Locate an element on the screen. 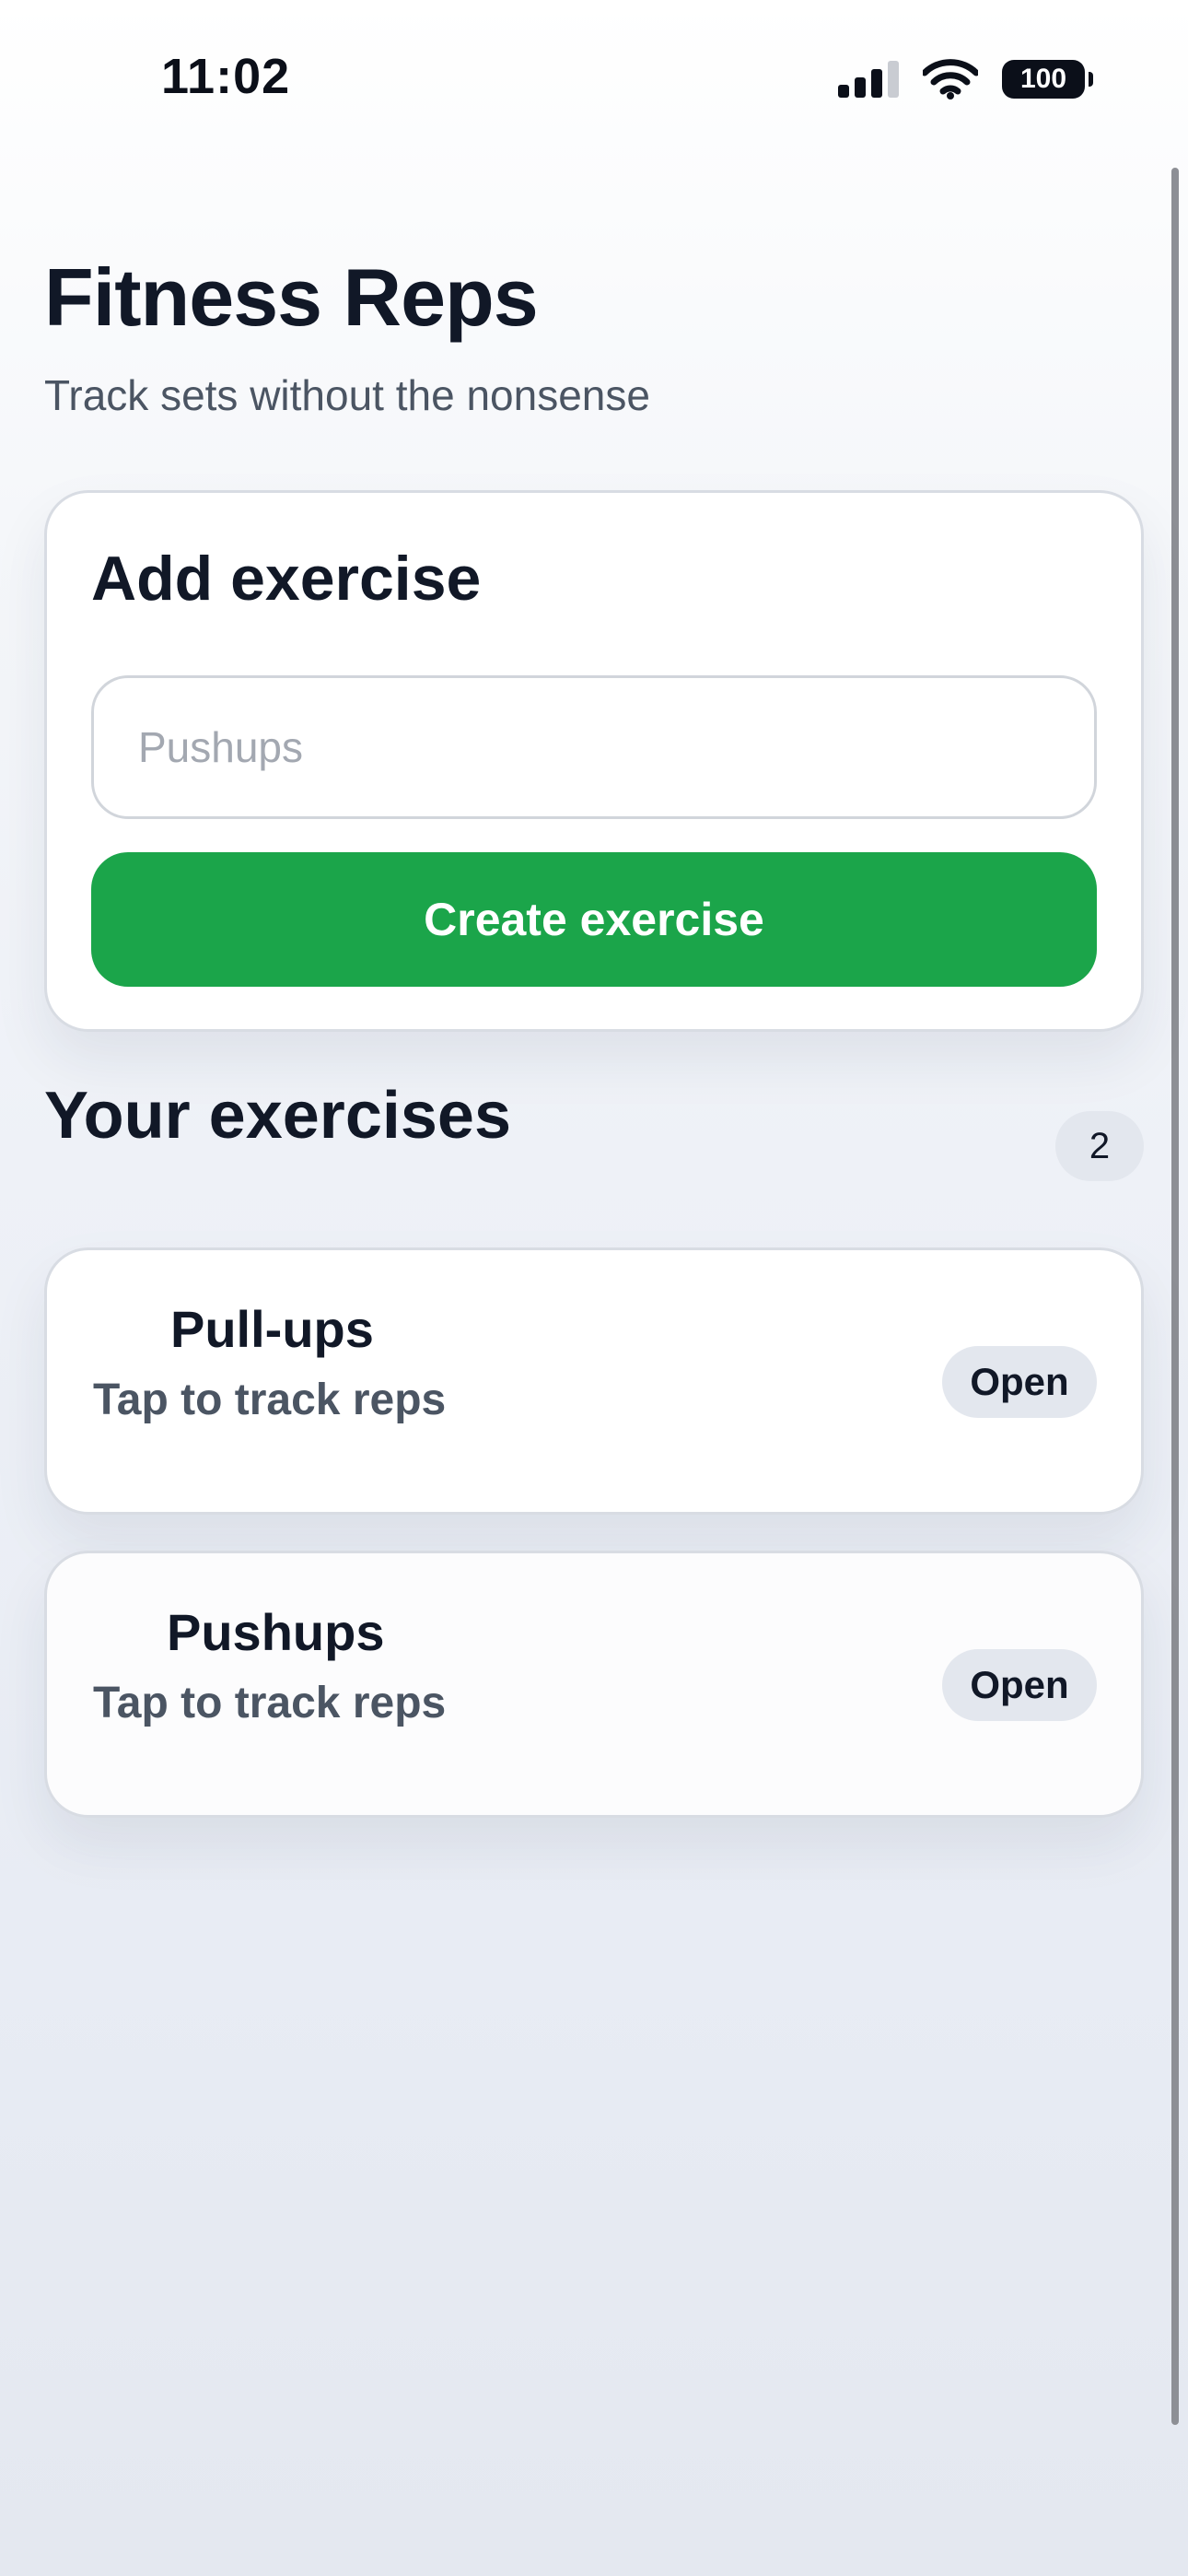 Image resolution: width=1188 pixels, height=2576 pixels. exercise-name: Pushups is located at coordinates (276, 1632).